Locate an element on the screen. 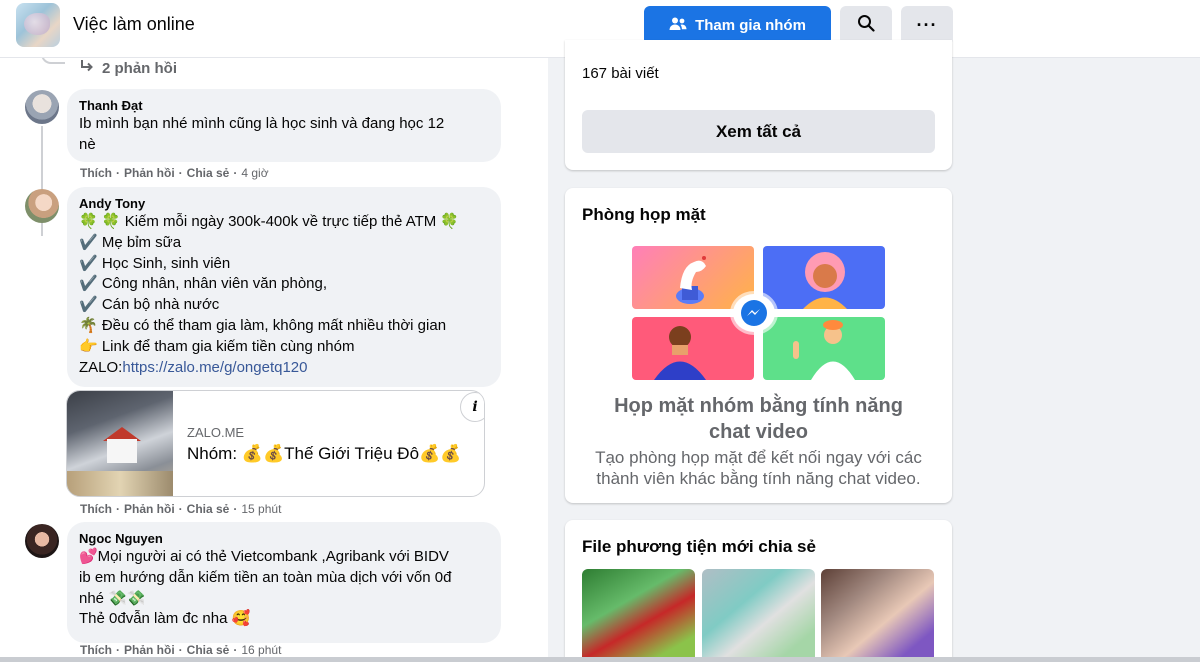 This screenshot has width=1200, height=662. thread-connector is located at coordinates (53, 61).